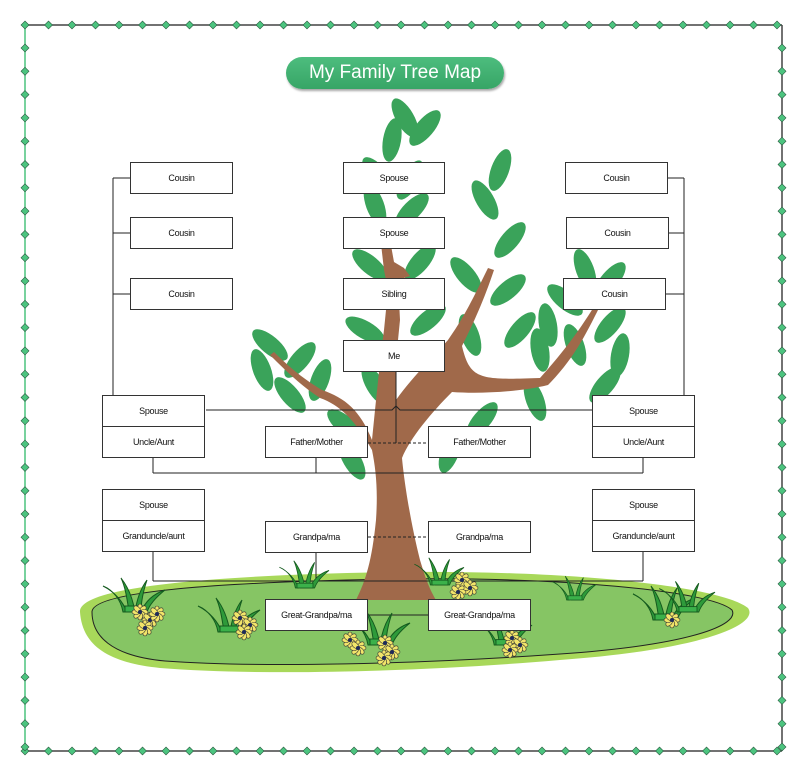 This screenshot has width=800, height=776. I want to click on sibling-box: Sibling, so click(394, 294).